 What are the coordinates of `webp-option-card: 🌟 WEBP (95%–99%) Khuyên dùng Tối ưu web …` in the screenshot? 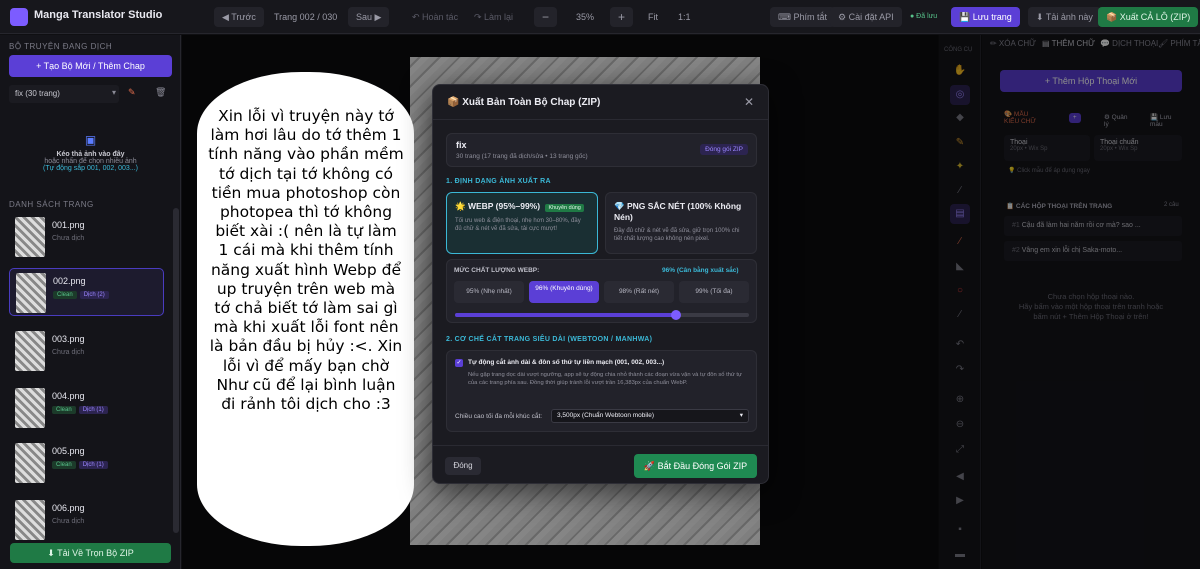 It's located at (522, 223).